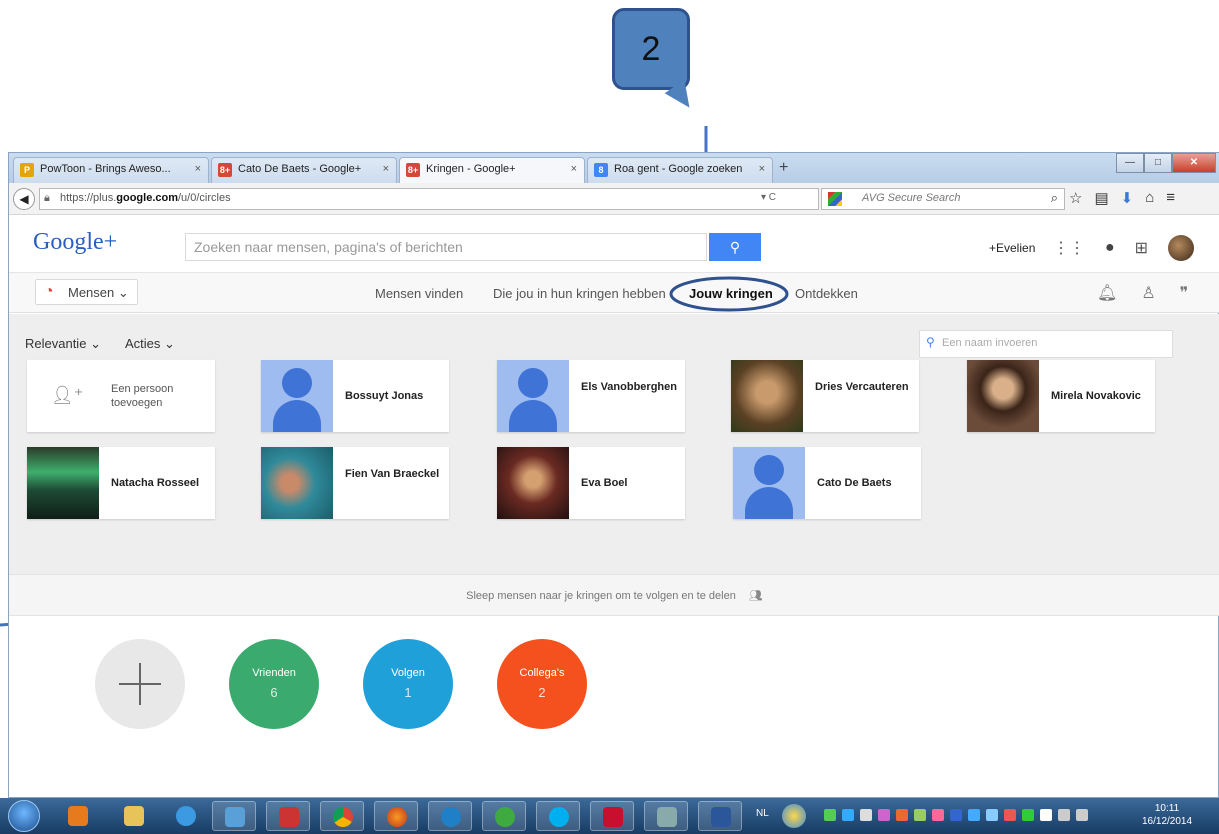 The image size is (1219, 834). Describe the element at coordinates (579, 293) in the screenshot. I see `tab-have-you-in-circles: Die jou in hun kringen hebben` at that location.